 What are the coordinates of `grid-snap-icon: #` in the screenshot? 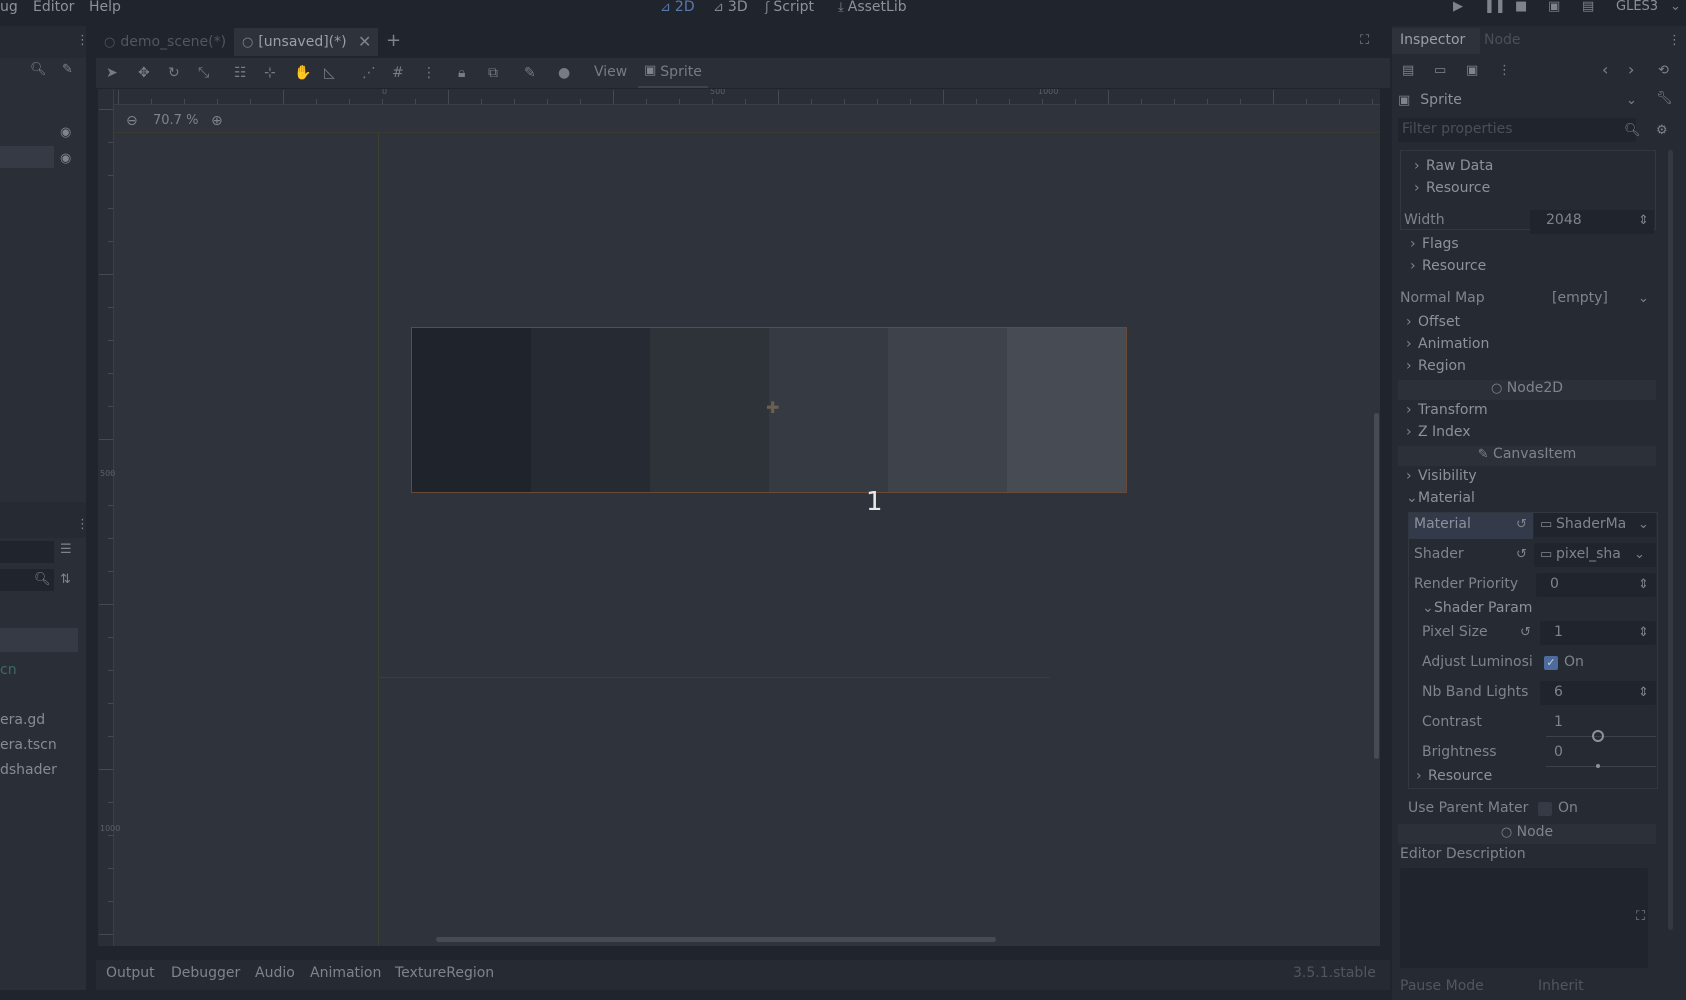 It's located at (398, 73).